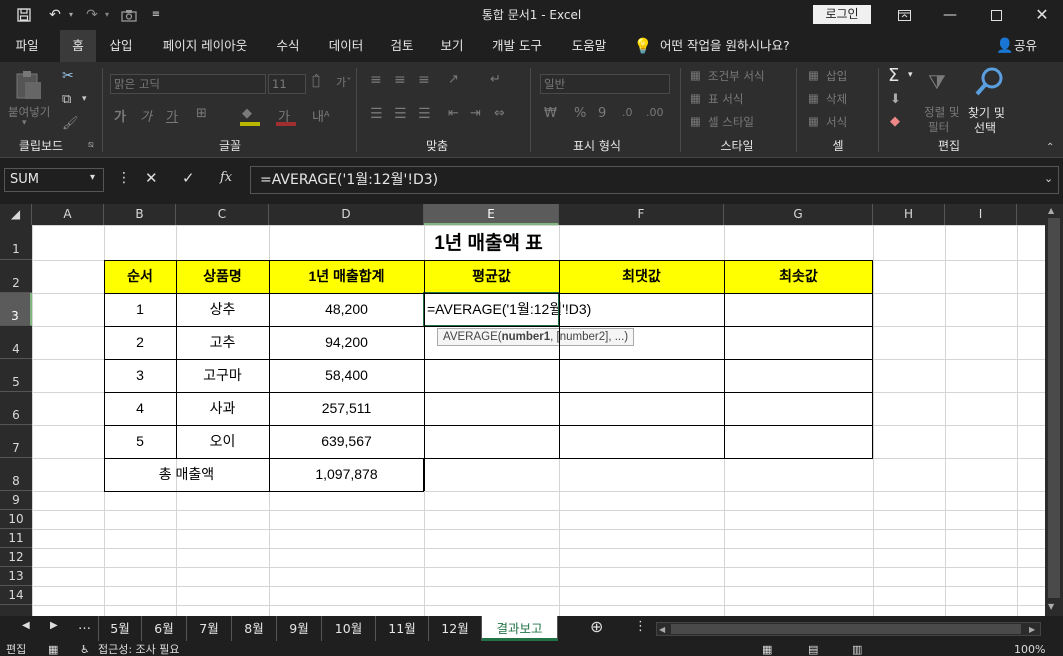 The height and width of the screenshot is (656, 1063). What do you see at coordinates (455, 628) in the screenshot?
I see `sheet-tab-december: 12월` at bounding box center [455, 628].